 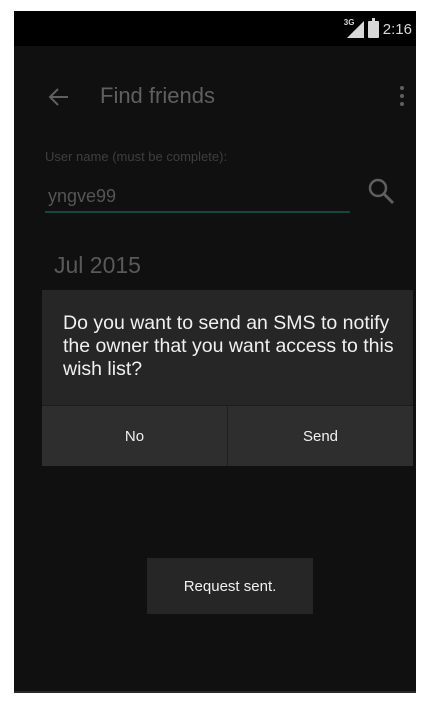 I want to click on date-section-heading: Jul 2015, so click(x=97, y=265).